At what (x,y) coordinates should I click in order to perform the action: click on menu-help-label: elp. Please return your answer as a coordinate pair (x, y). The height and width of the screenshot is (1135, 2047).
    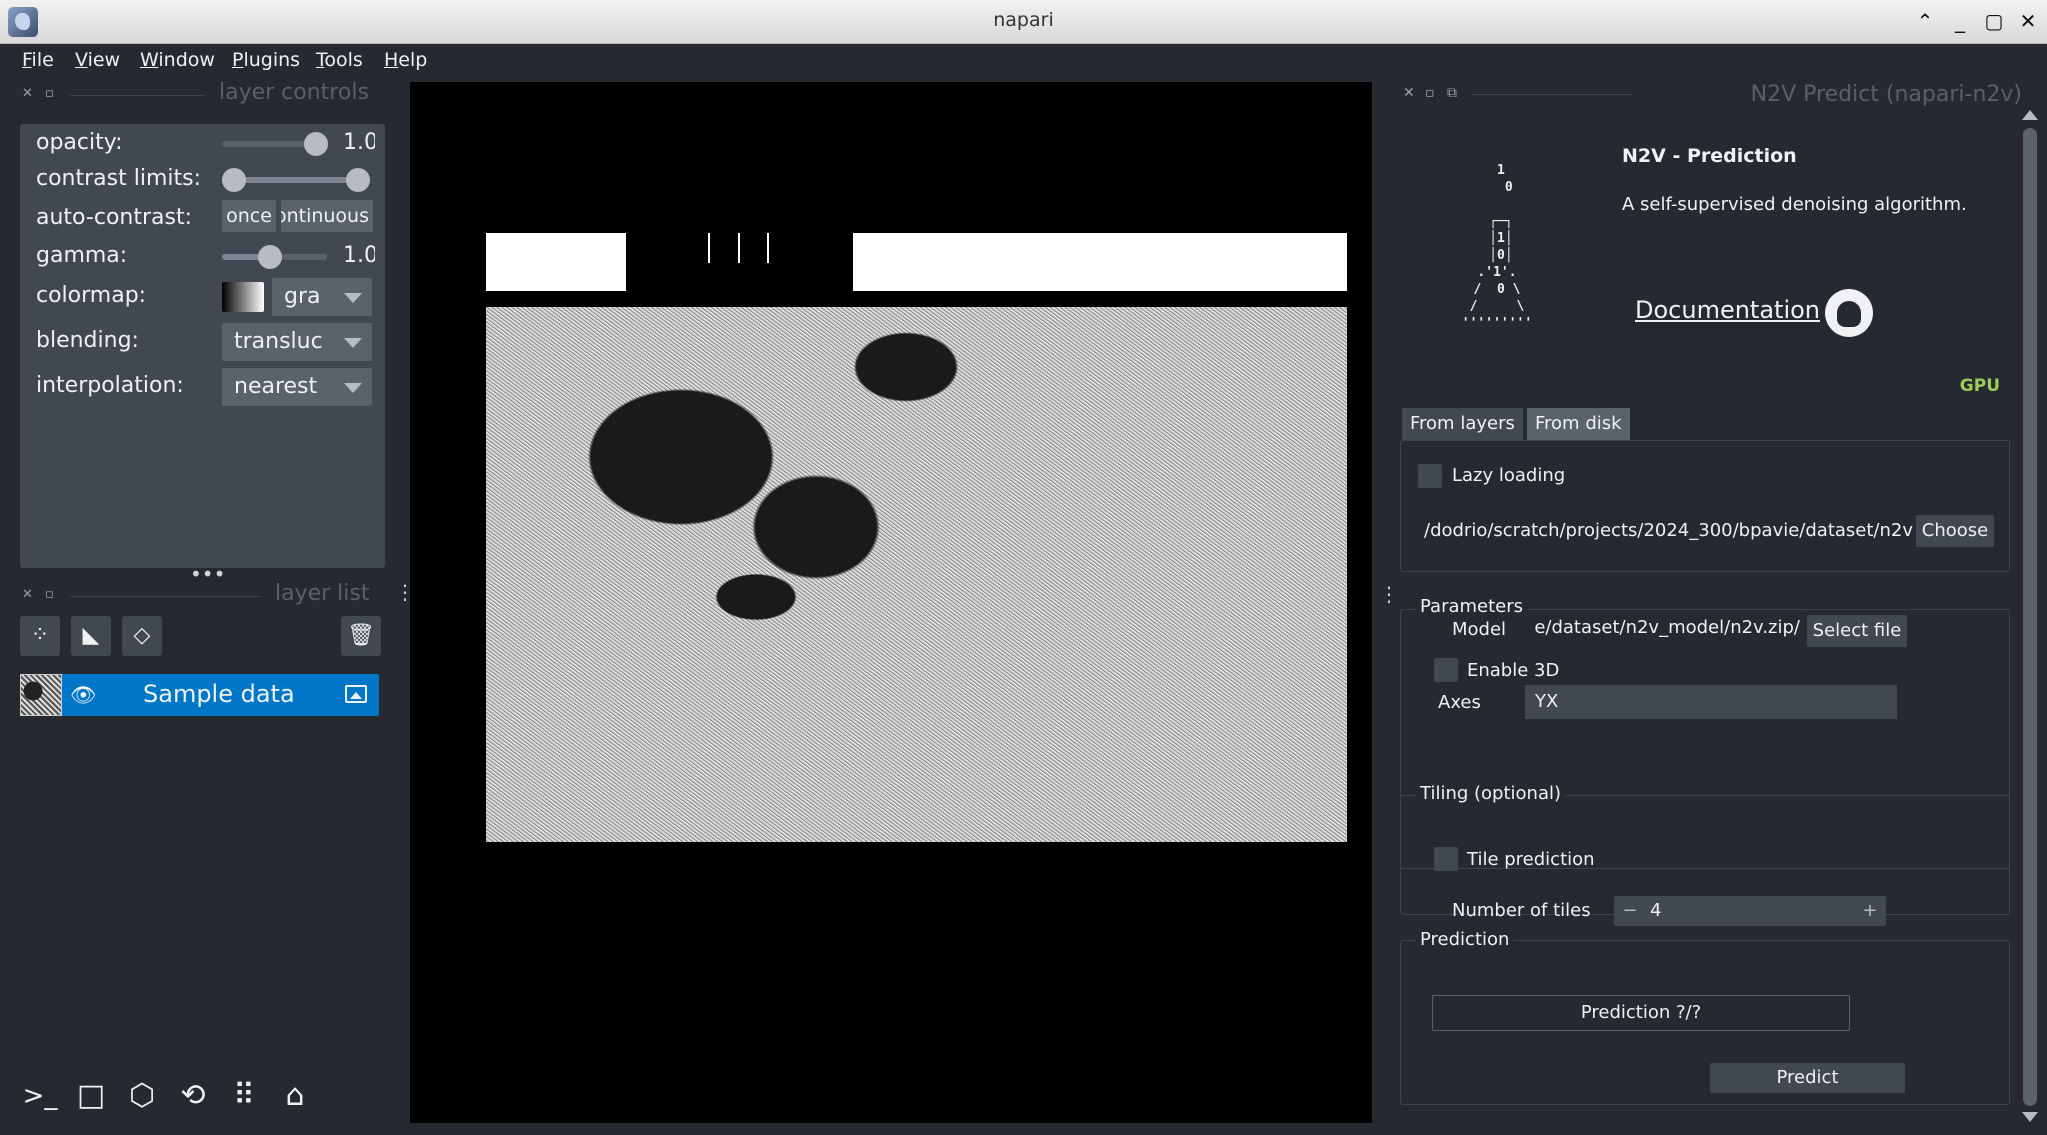
    Looking at the image, I should click on (413, 60).